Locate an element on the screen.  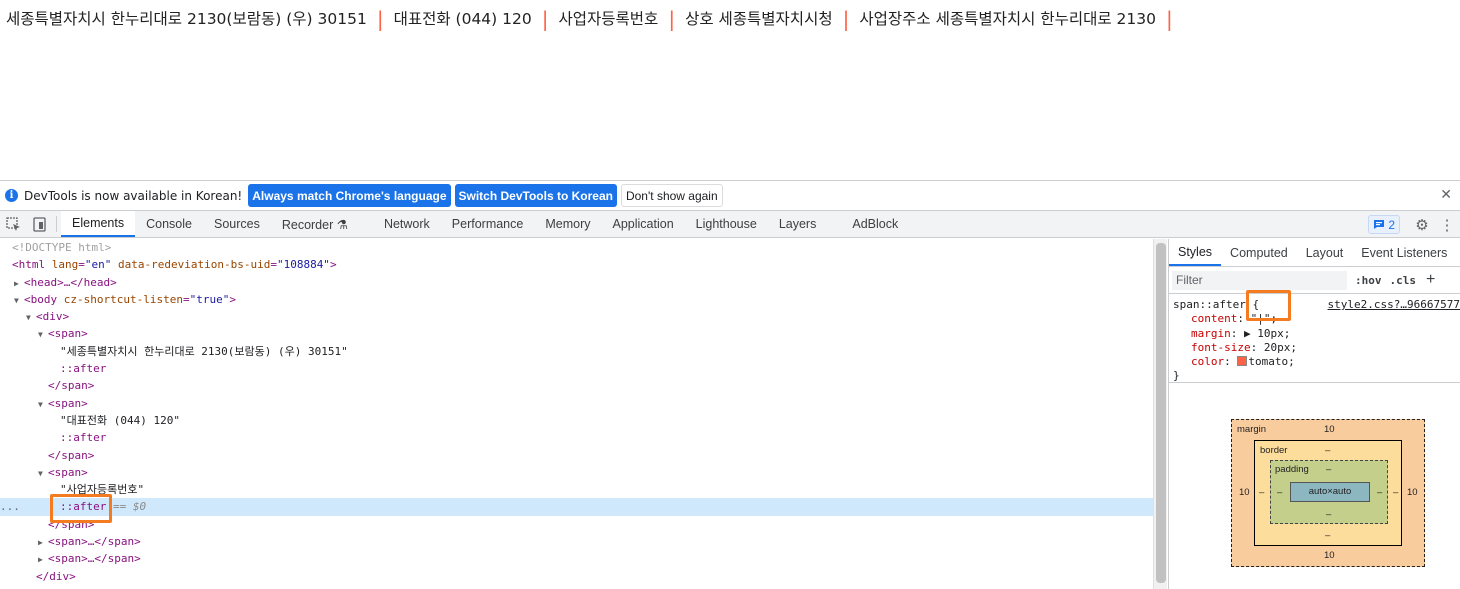
switch-to-korean-button: Switch DevTools to Korean is located at coordinates (535, 195).